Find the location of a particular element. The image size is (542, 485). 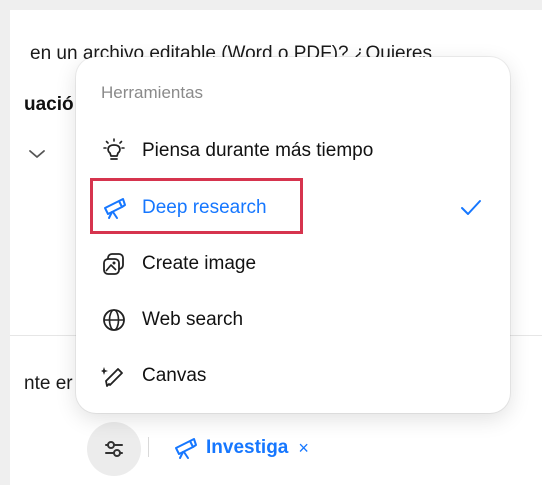

menu-heading: Herramientas is located at coordinates (152, 92).